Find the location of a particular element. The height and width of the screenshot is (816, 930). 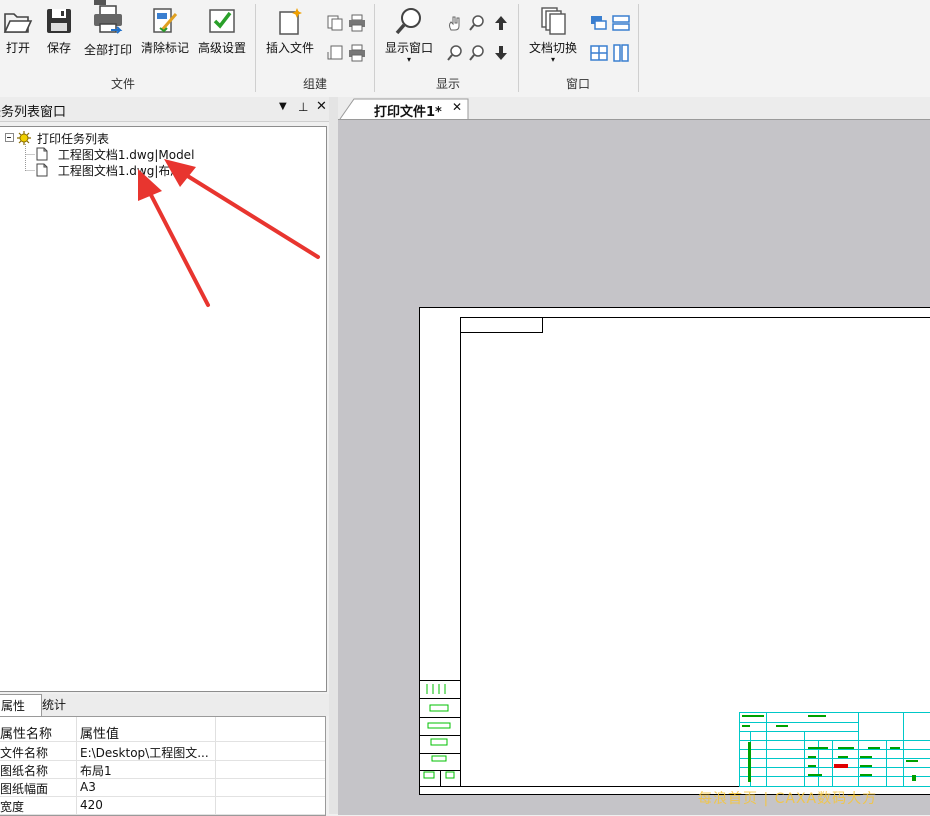

property-value: A3 is located at coordinates (88, 787).